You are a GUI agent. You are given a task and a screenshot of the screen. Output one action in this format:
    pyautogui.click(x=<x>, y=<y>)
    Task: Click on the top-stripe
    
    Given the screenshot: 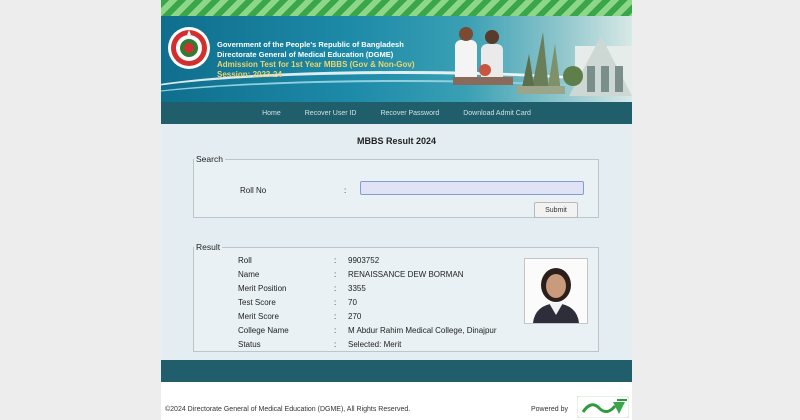 What is the action you would take?
    pyautogui.click(x=396, y=8)
    